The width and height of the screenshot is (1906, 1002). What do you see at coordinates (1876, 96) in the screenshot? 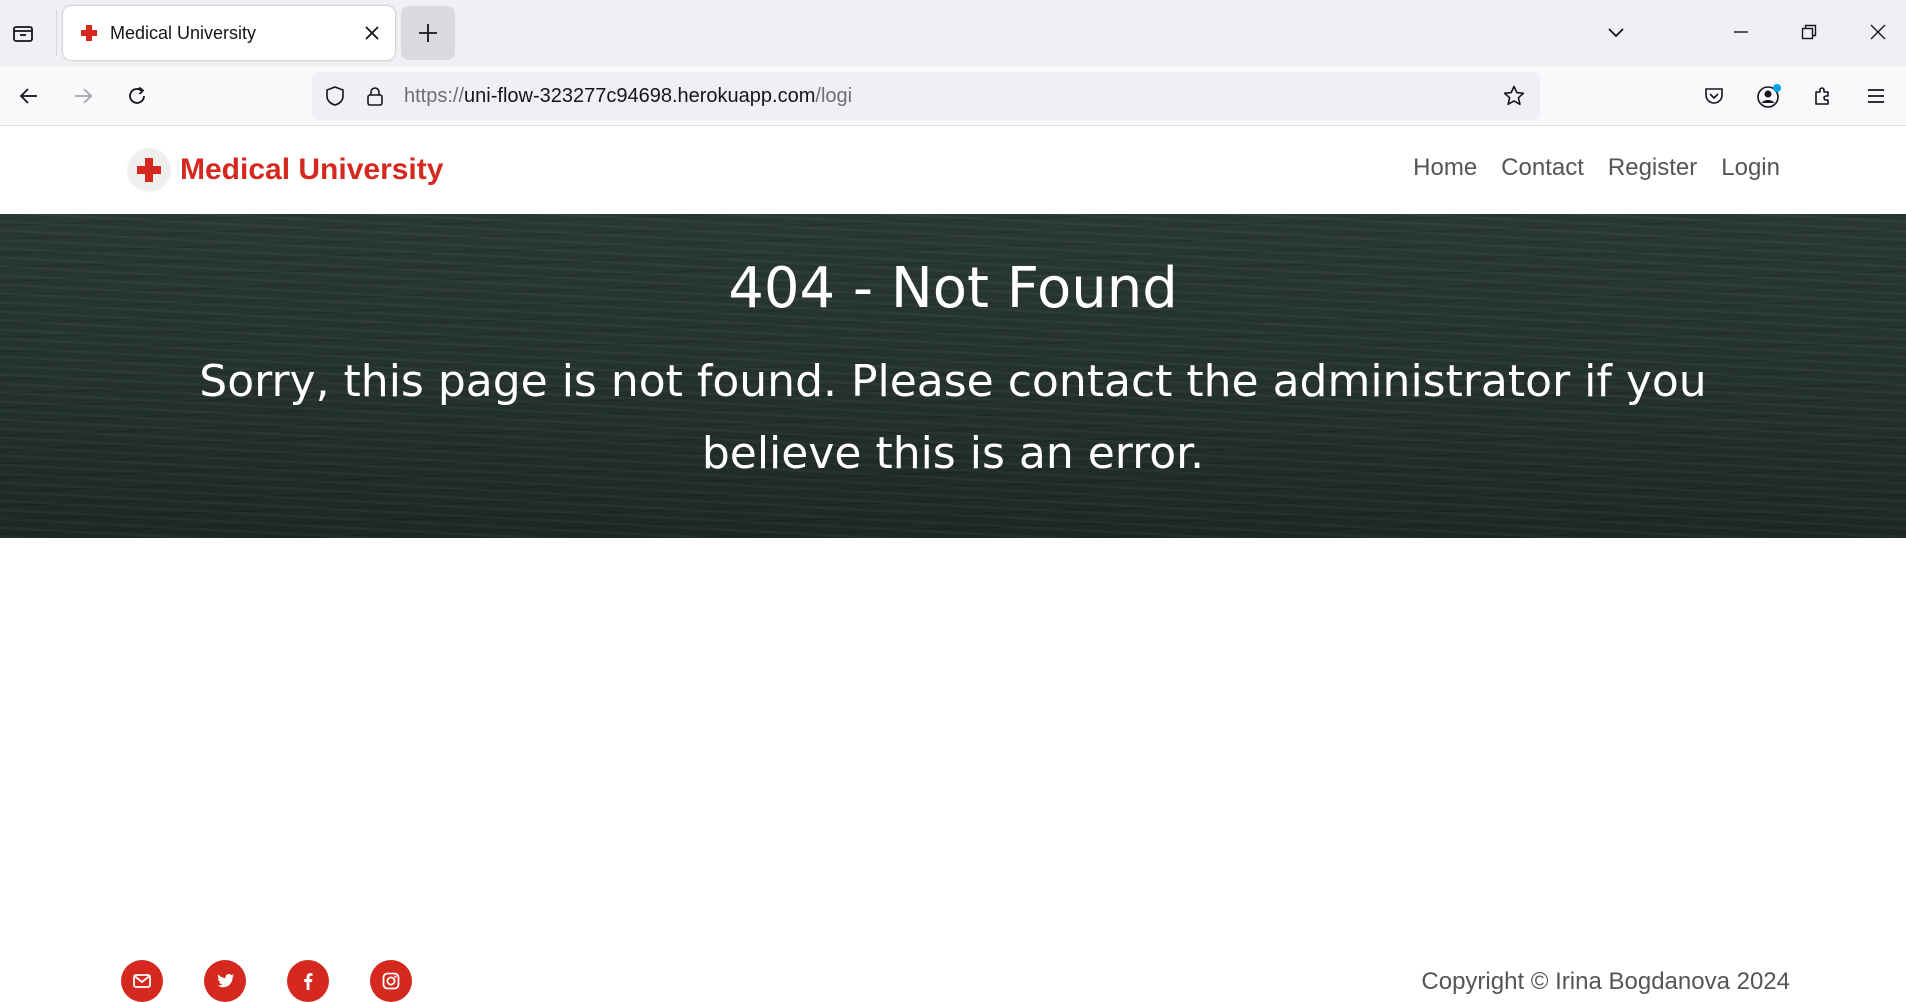
I see `app-menu-icon` at bounding box center [1876, 96].